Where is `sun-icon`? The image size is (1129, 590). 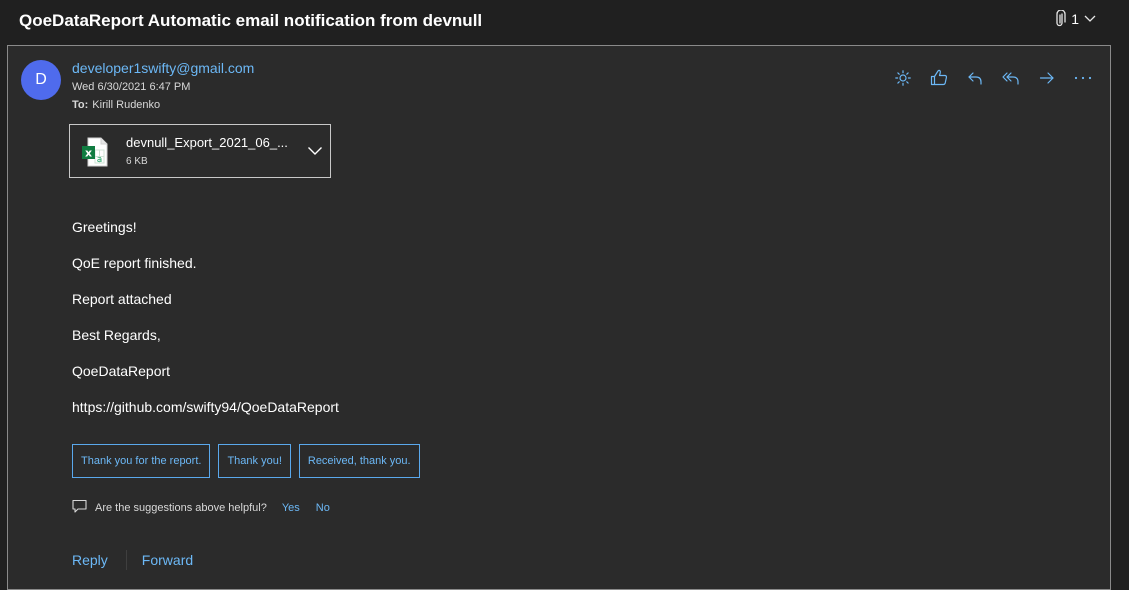 sun-icon is located at coordinates (902, 77).